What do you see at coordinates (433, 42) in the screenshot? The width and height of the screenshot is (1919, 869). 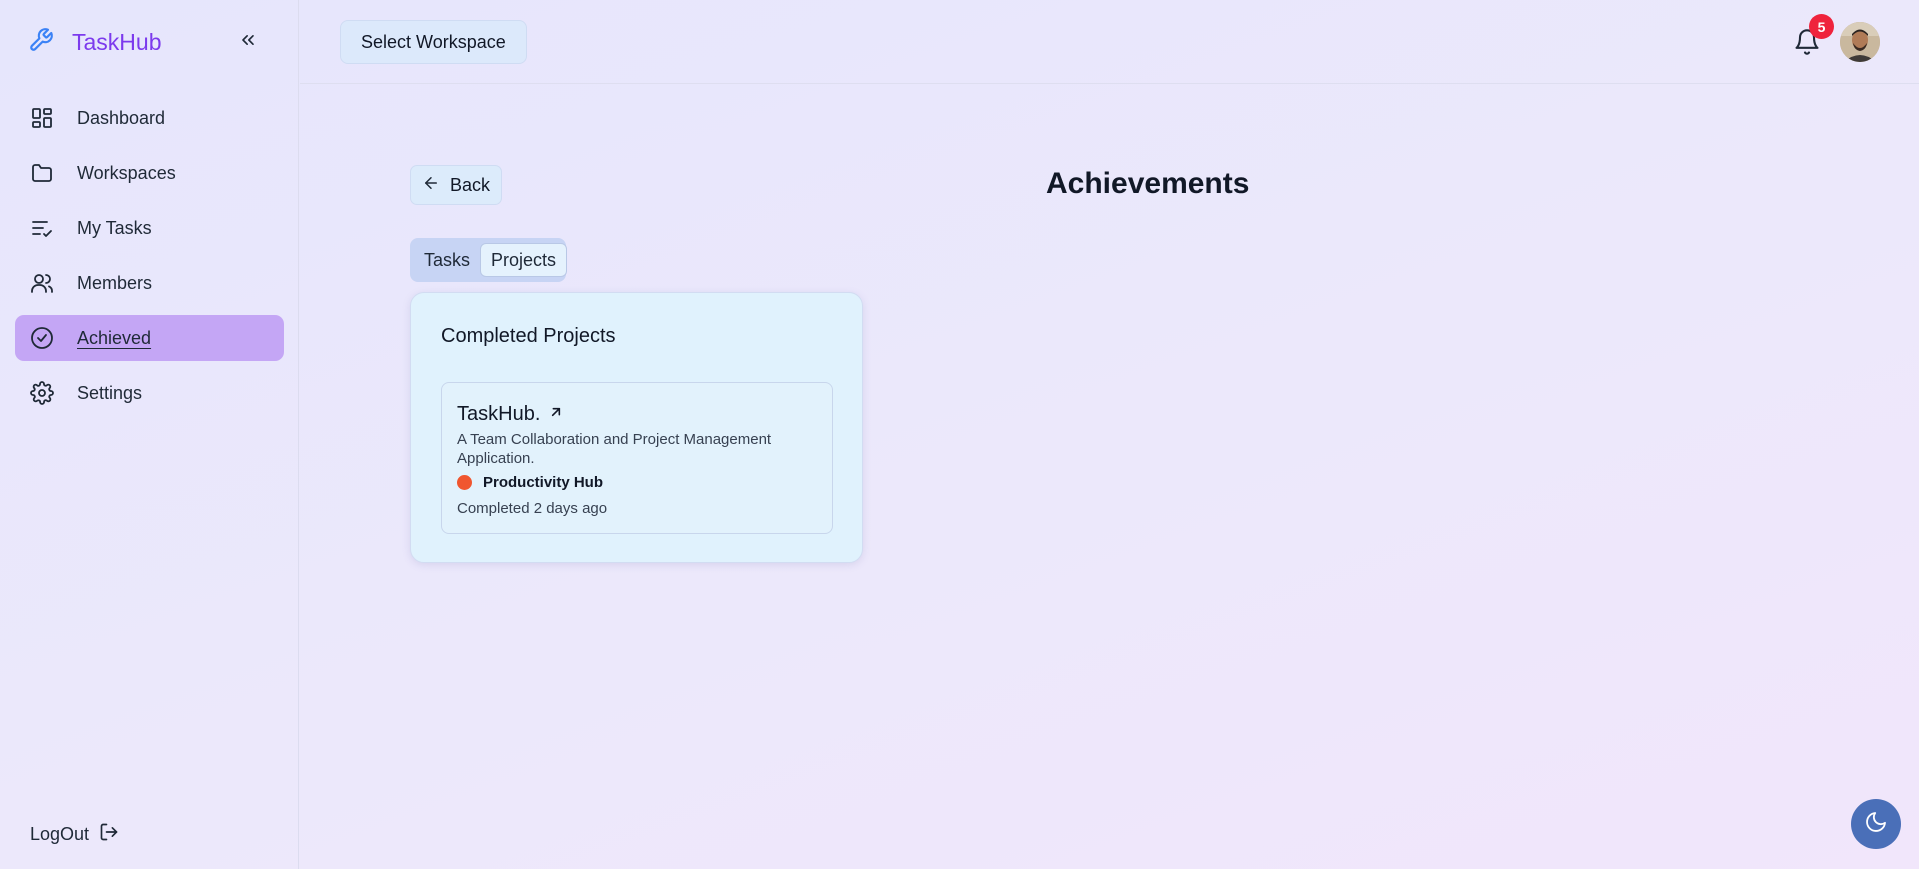 I see `select-workspace-button: Select Workspace` at bounding box center [433, 42].